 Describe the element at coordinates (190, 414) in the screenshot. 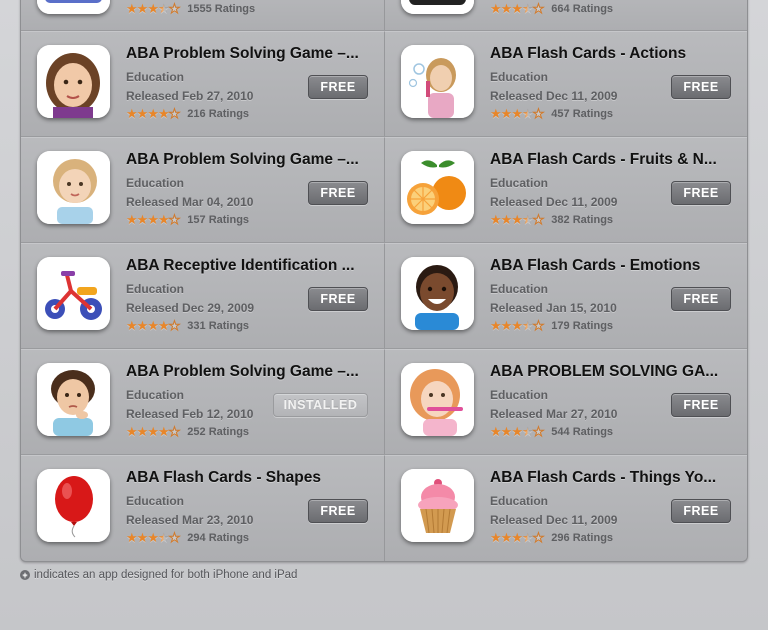

I see `release-date: Released Feb 12, 2010` at that location.